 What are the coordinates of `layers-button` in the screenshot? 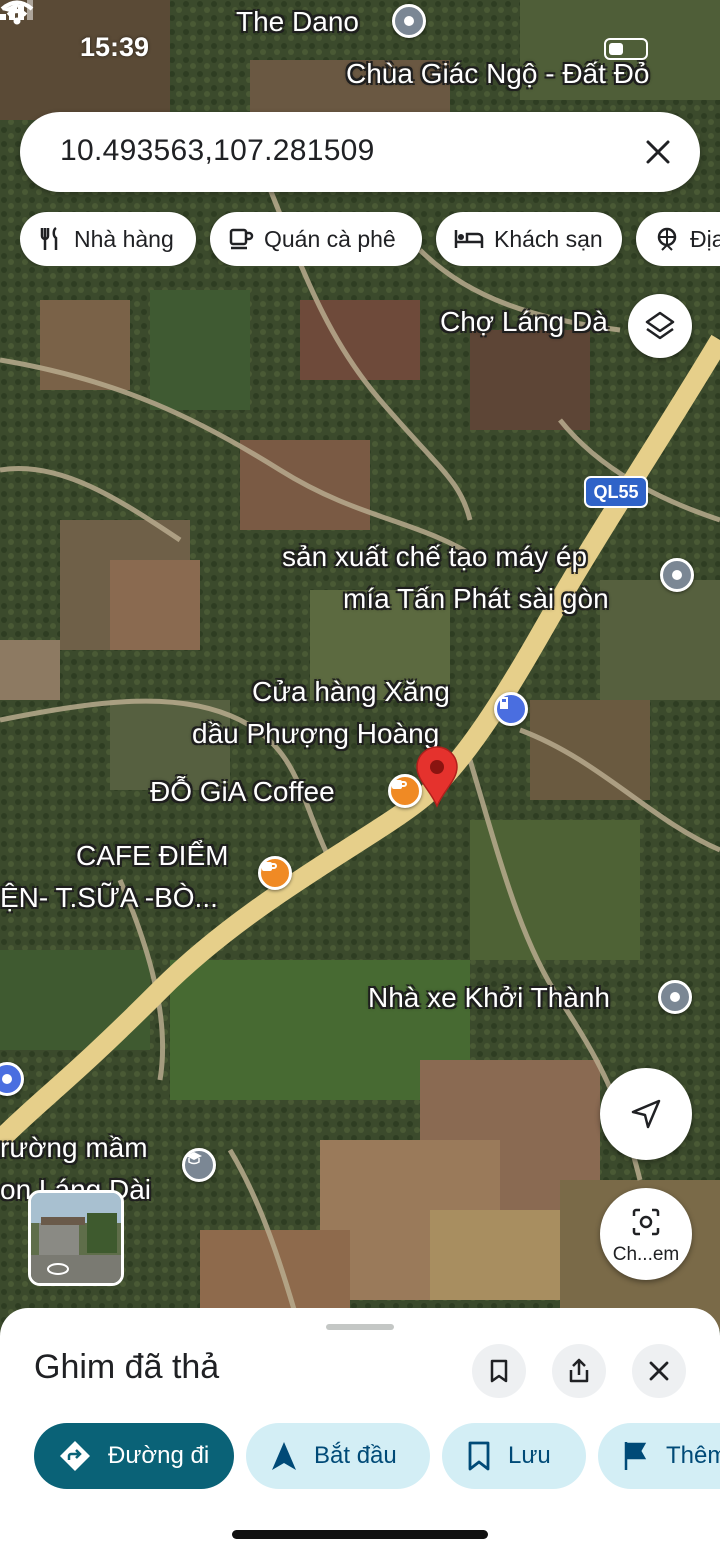 It's located at (660, 326).